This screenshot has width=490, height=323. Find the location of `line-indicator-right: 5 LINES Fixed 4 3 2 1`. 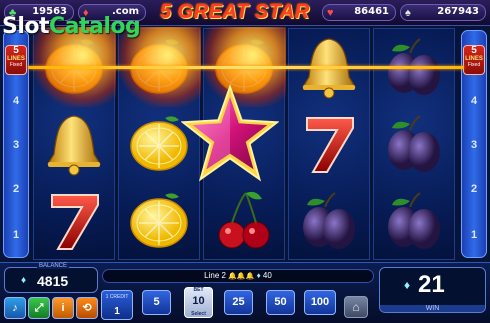

line-indicator-right: 5 LINES Fixed 4 3 2 1 is located at coordinates (474, 144).